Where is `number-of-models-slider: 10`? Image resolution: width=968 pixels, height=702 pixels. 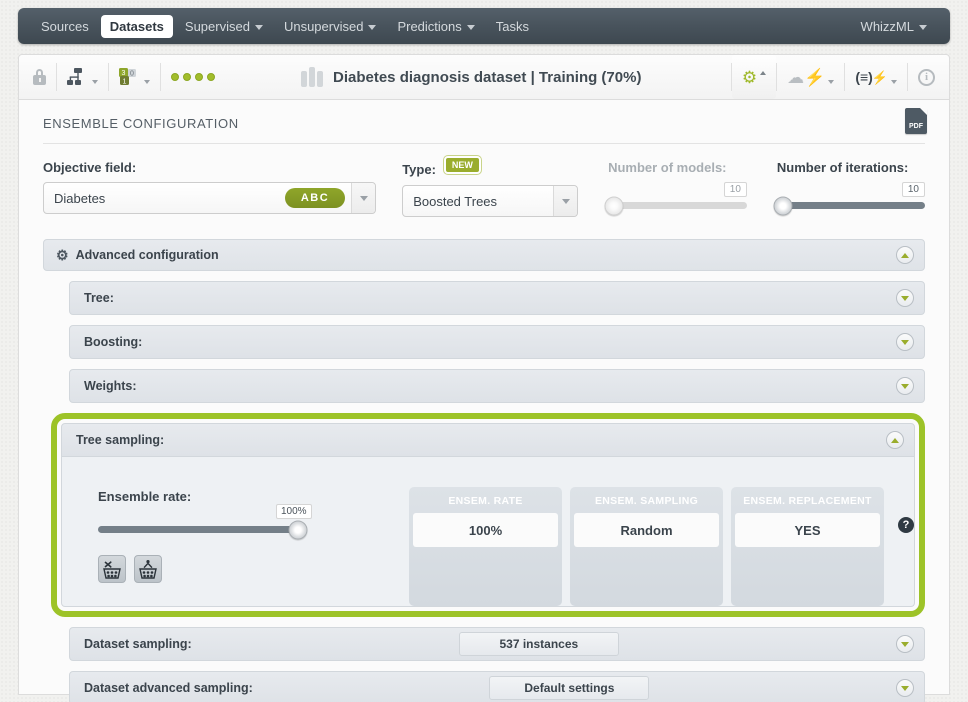
number-of-models-slider: 10 is located at coordinates (675, 198).